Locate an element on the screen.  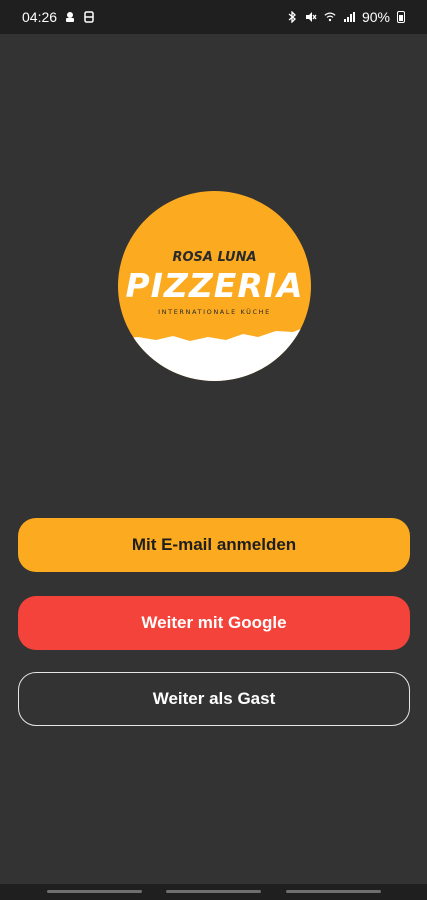
nav-home-button is located at coordinates (213, 891).